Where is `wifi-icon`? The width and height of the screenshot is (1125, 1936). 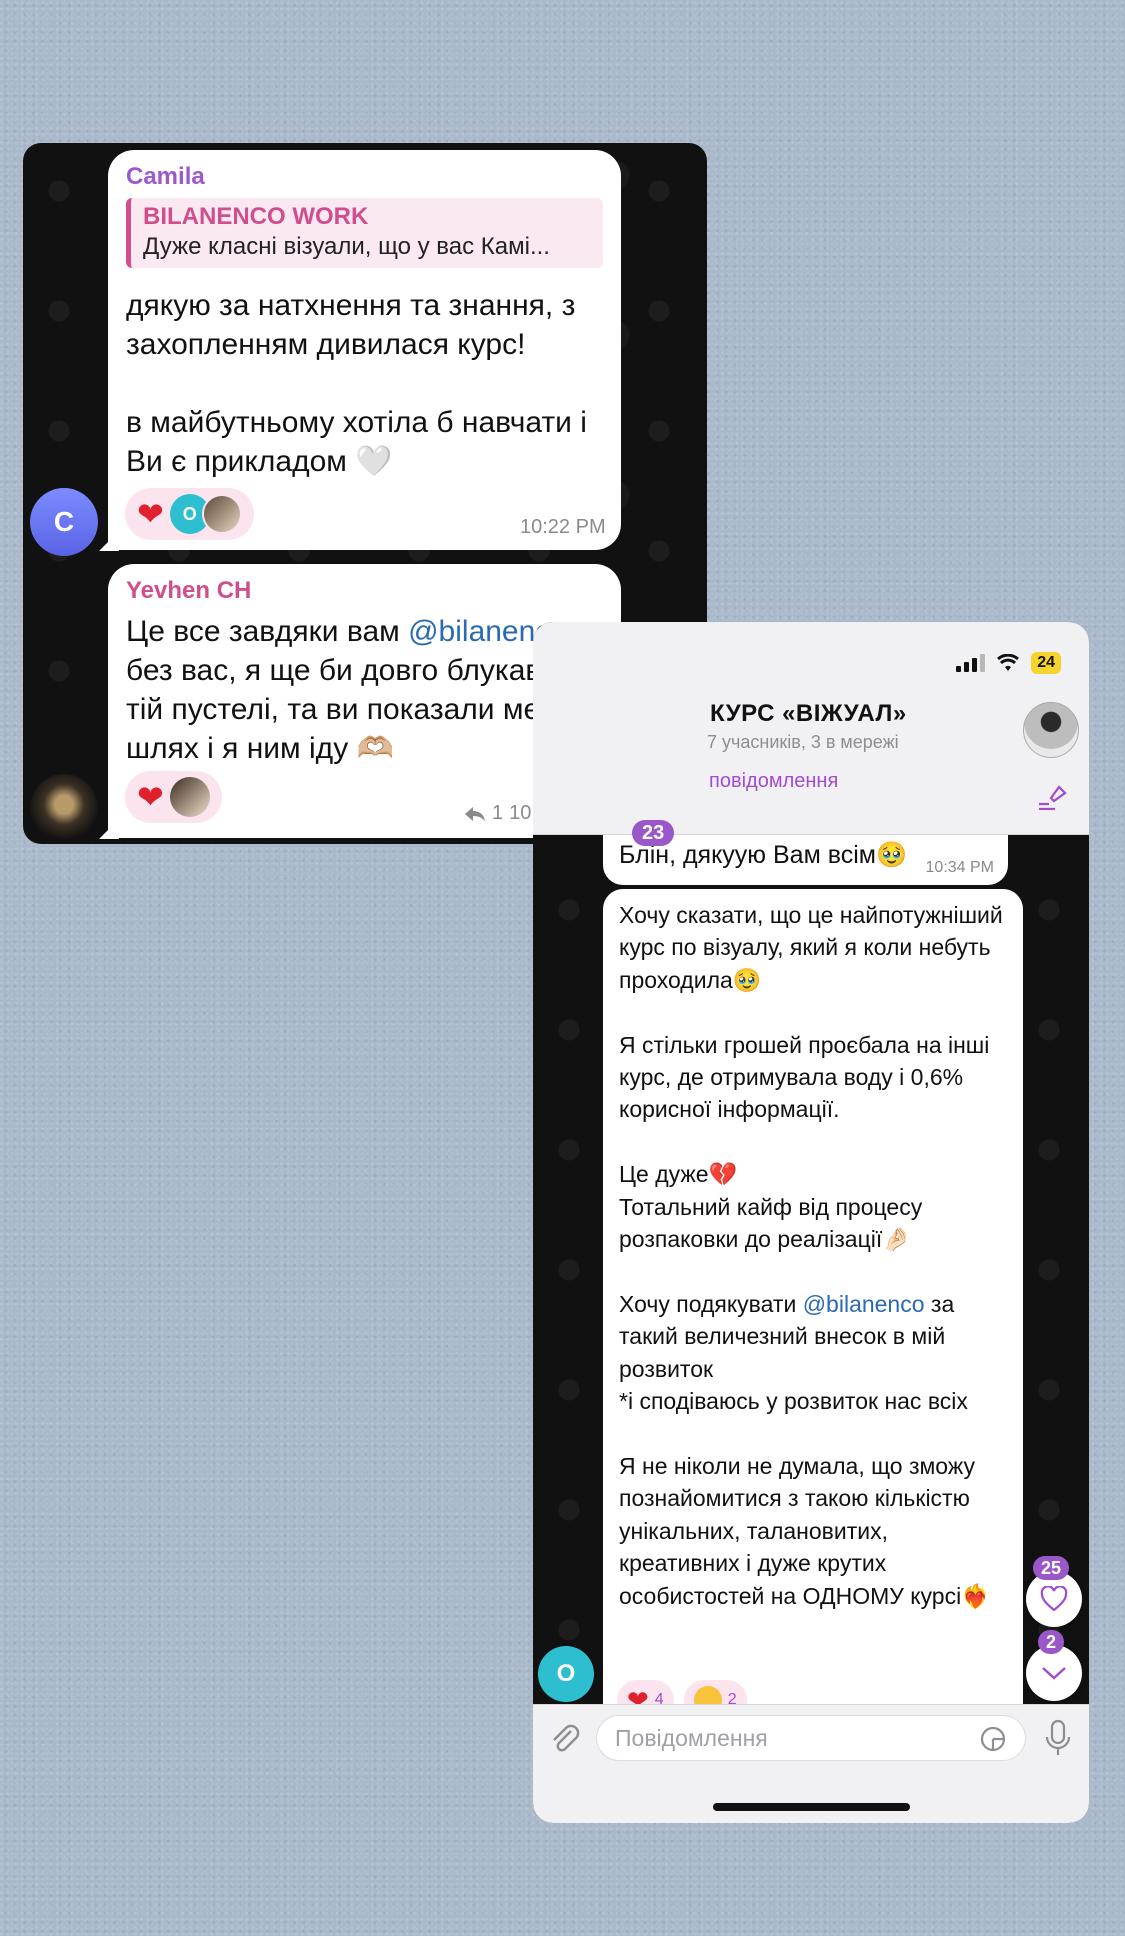
wifi-icon is located at coordinates (1008, 662).